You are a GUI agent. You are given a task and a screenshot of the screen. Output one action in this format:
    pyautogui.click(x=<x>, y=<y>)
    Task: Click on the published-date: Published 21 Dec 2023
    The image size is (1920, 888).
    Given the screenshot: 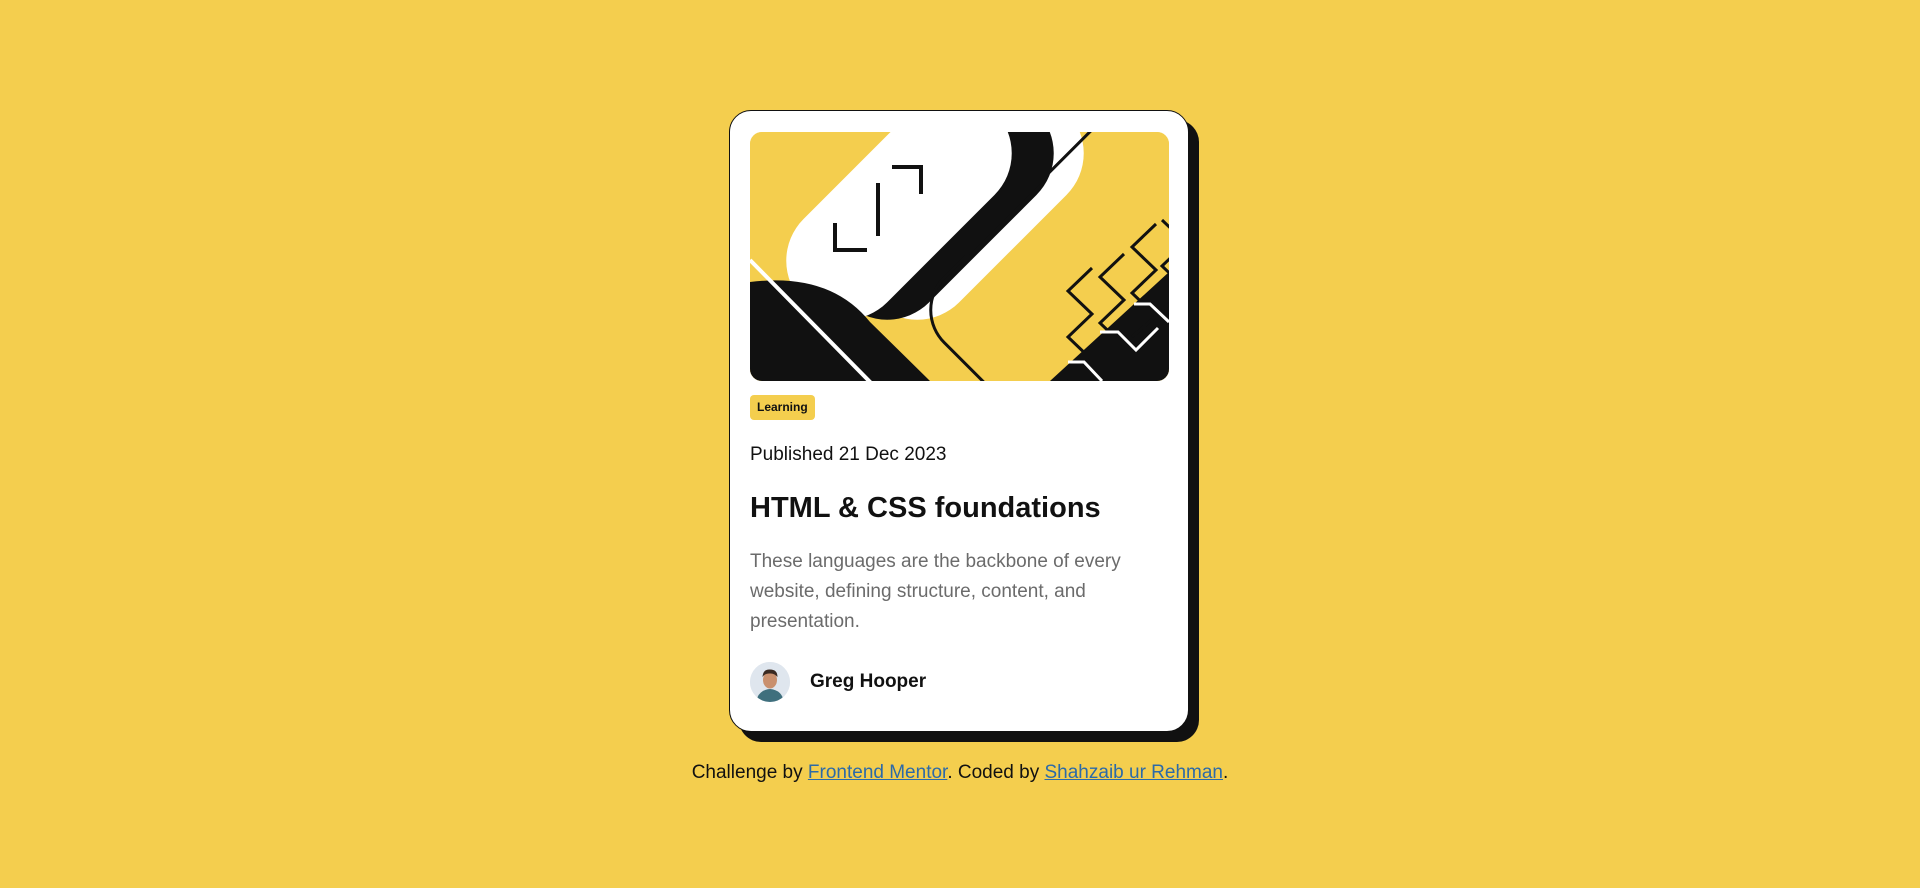 What is the action you would take?
    pyautogui.click(x=848, y=454)
    